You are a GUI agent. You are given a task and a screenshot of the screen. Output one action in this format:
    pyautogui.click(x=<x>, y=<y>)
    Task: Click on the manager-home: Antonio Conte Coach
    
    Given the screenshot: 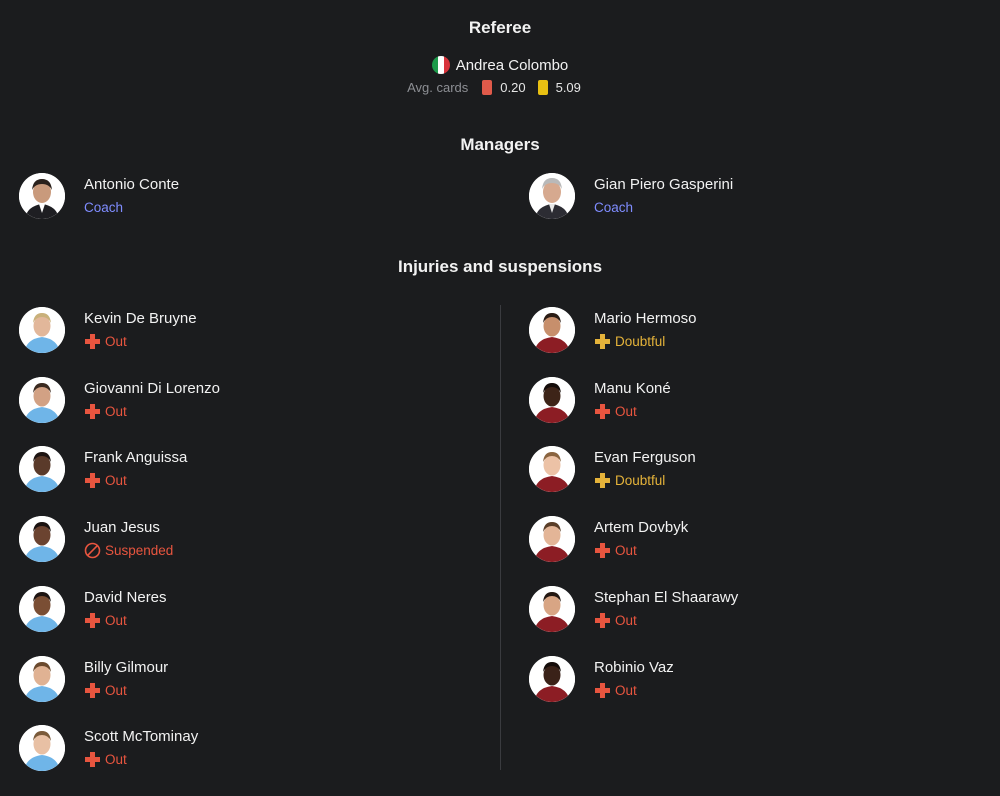 What is the action you would take?
    pyautogui.click(x=99, y=196)
    